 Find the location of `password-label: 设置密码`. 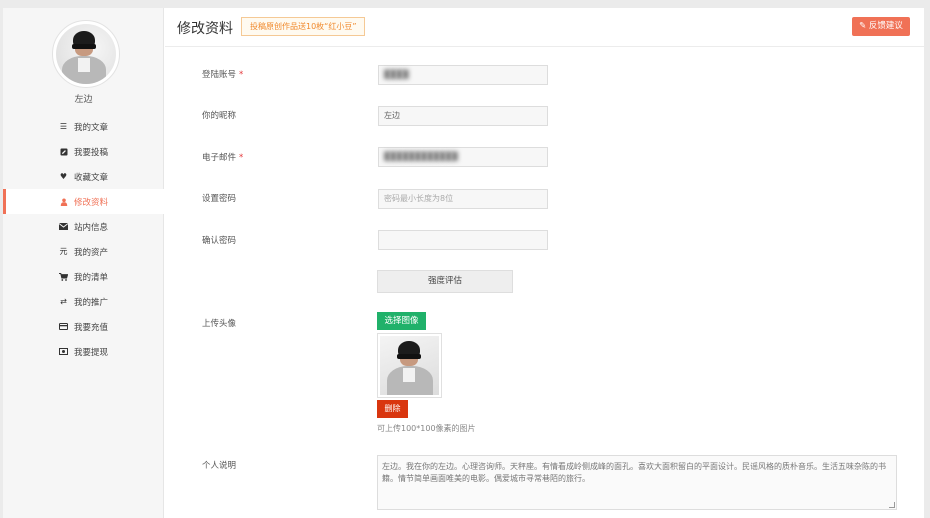

password-label: 设置密码 is located at coordinates (219, 199).